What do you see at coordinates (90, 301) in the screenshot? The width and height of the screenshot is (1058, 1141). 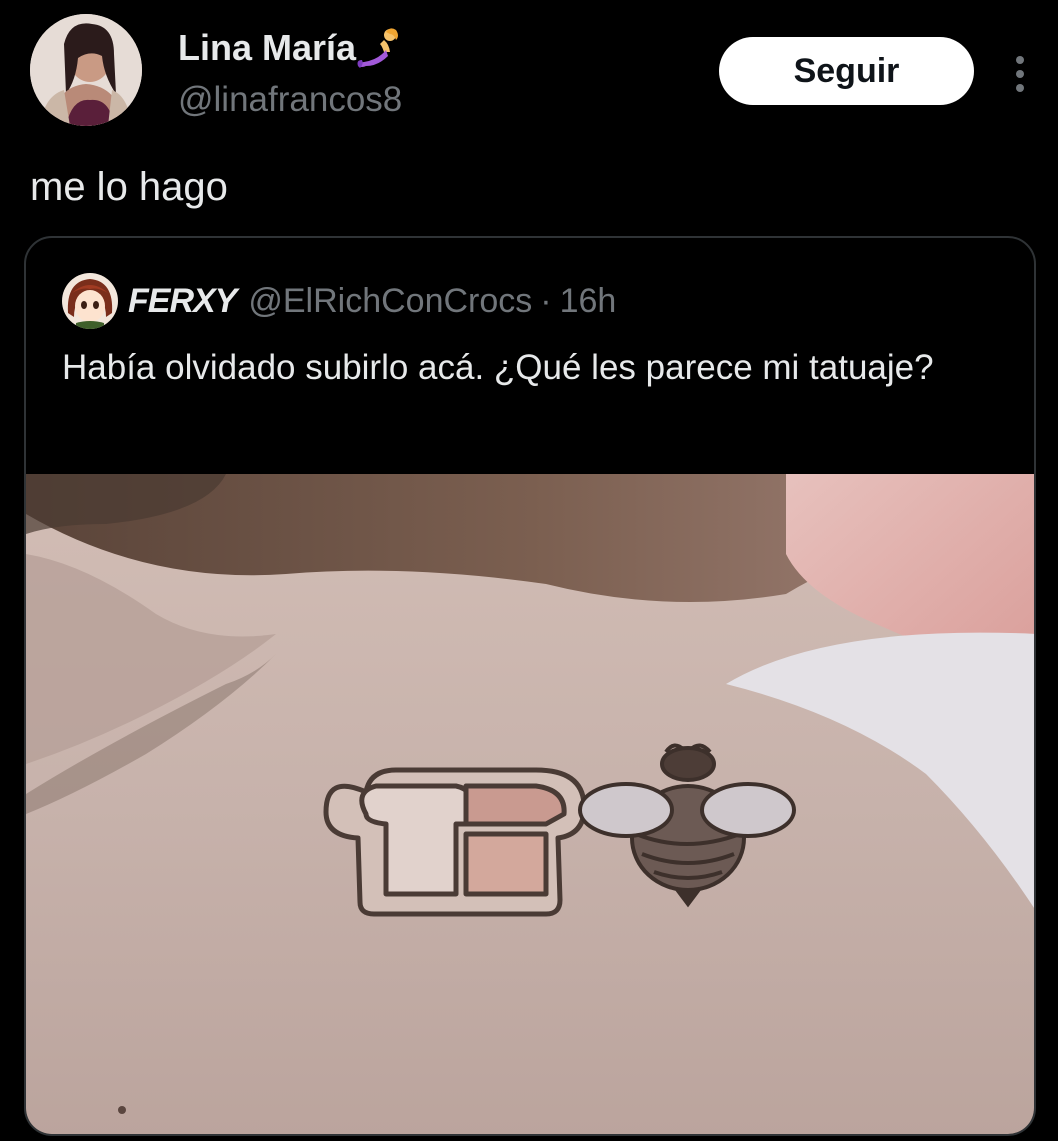 I see `quoted-author-avatar` at bounding box center [90, 301].